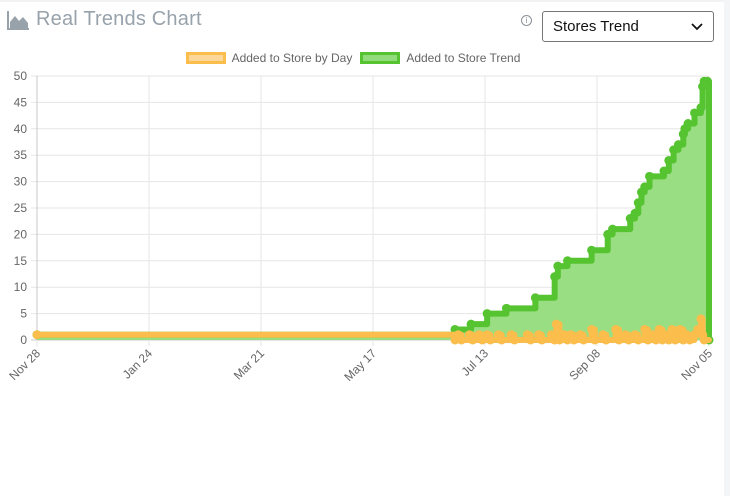 The width and height of the screenshot is (730, 496). What do you see at coordinates (21, 261) in the screenshot?
I see `y-tick-label: 15` at bounding box center [21, 261].